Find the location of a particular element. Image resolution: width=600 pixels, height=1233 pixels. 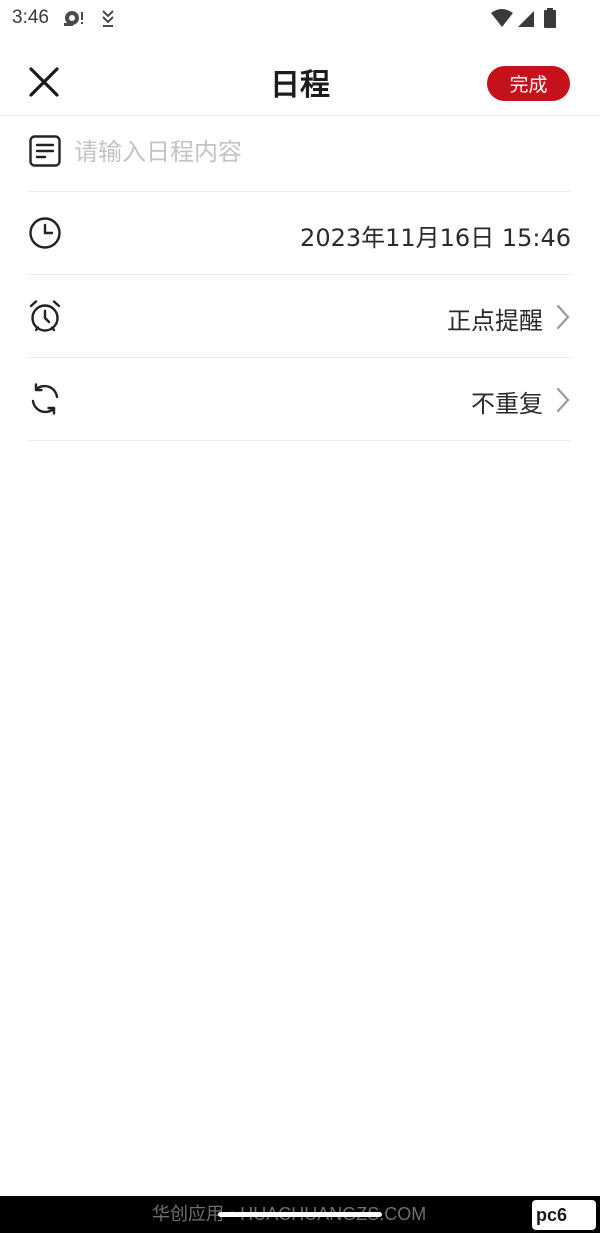

reminder-row: 正点提醒 is located at coordinates (299, 316).